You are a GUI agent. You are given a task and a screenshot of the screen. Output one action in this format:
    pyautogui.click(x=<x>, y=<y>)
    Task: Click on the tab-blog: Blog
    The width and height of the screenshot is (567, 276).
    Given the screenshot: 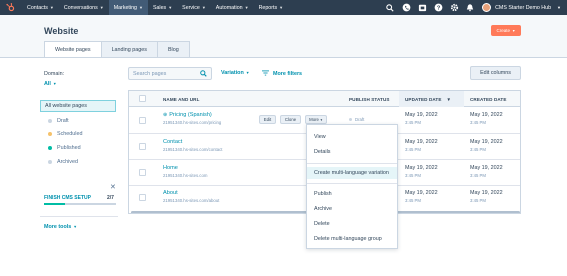 What is the action you would take?
    pyautogui.click(x=173, y=49)
    